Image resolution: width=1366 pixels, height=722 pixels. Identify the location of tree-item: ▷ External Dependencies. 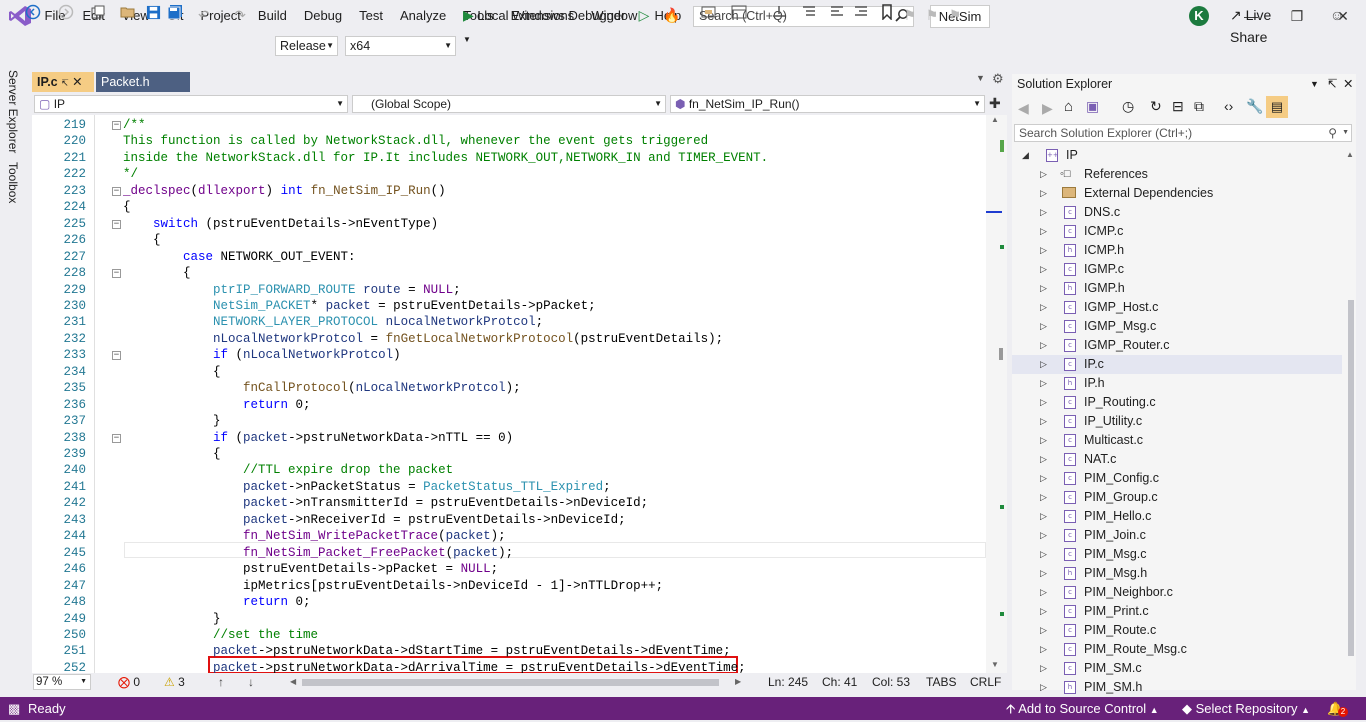
(1177, 193).